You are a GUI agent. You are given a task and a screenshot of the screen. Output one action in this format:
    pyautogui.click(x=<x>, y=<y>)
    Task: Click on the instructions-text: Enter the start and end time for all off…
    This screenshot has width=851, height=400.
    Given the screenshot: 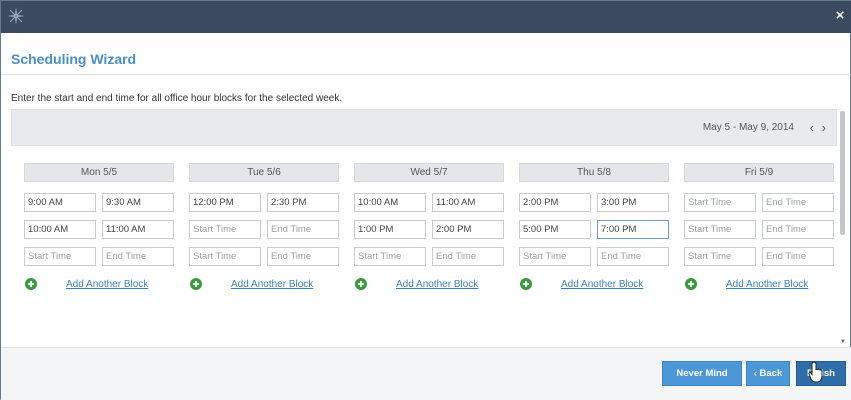 What is the action you would take?
    pyautogui.click(x=177, y=98)
    